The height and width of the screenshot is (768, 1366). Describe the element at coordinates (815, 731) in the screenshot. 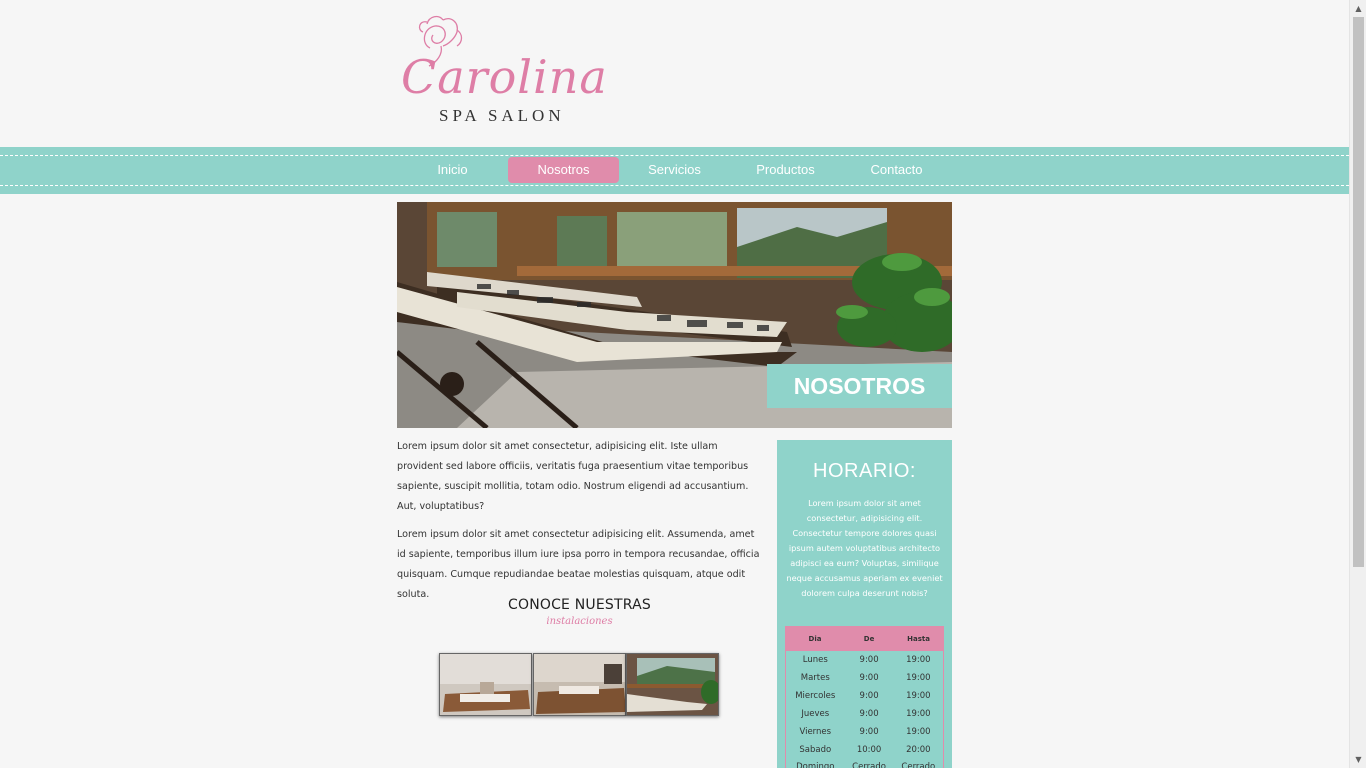

I see `cell-day: Viernes` at that location.